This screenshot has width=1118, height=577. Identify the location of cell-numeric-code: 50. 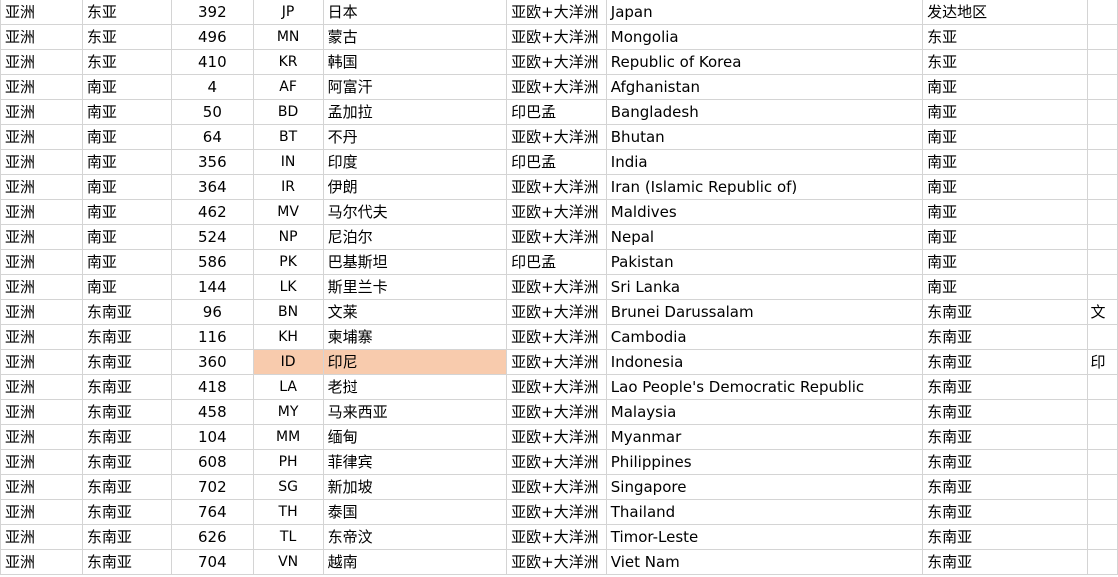
(212, 112).